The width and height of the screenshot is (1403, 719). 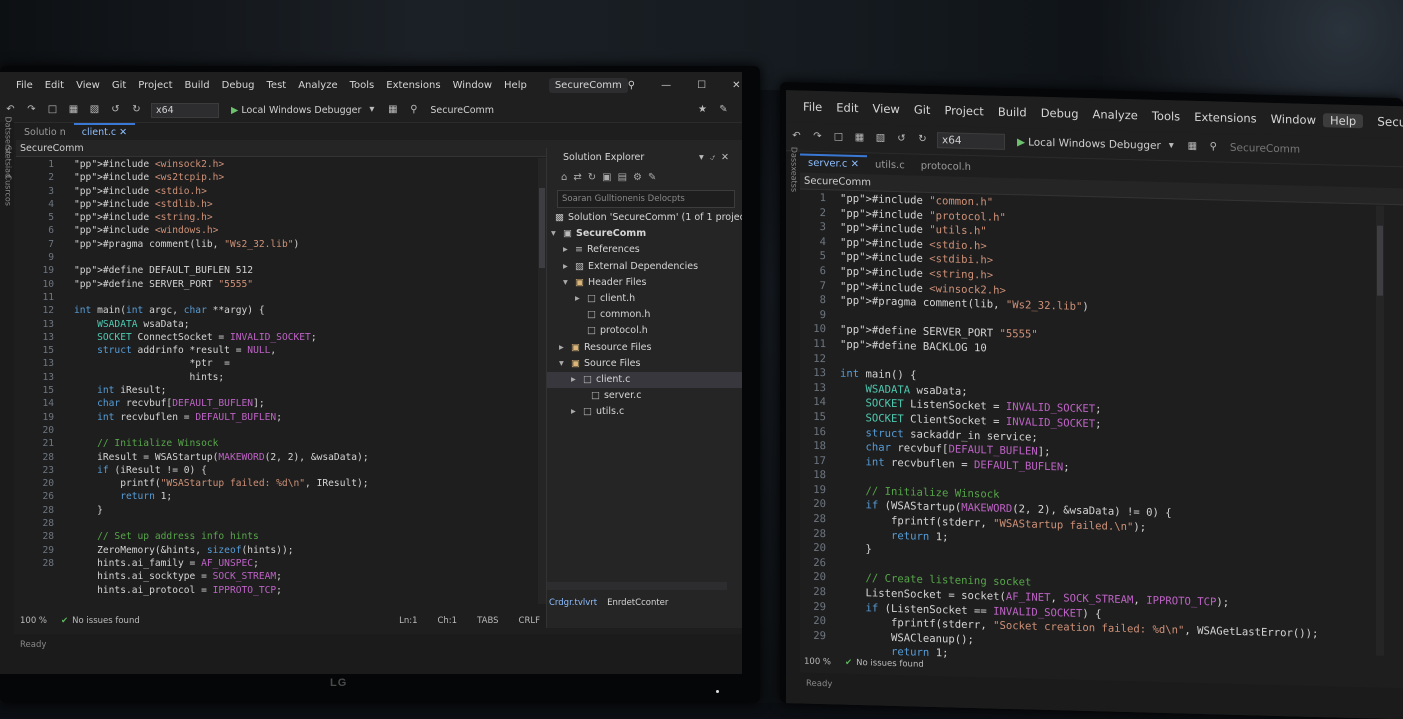 What do you see at coordinates (221, 164) in the screenshot?
I see `code-line: "pp">#include <winsock2.h>` at bounding box center [221, 164].